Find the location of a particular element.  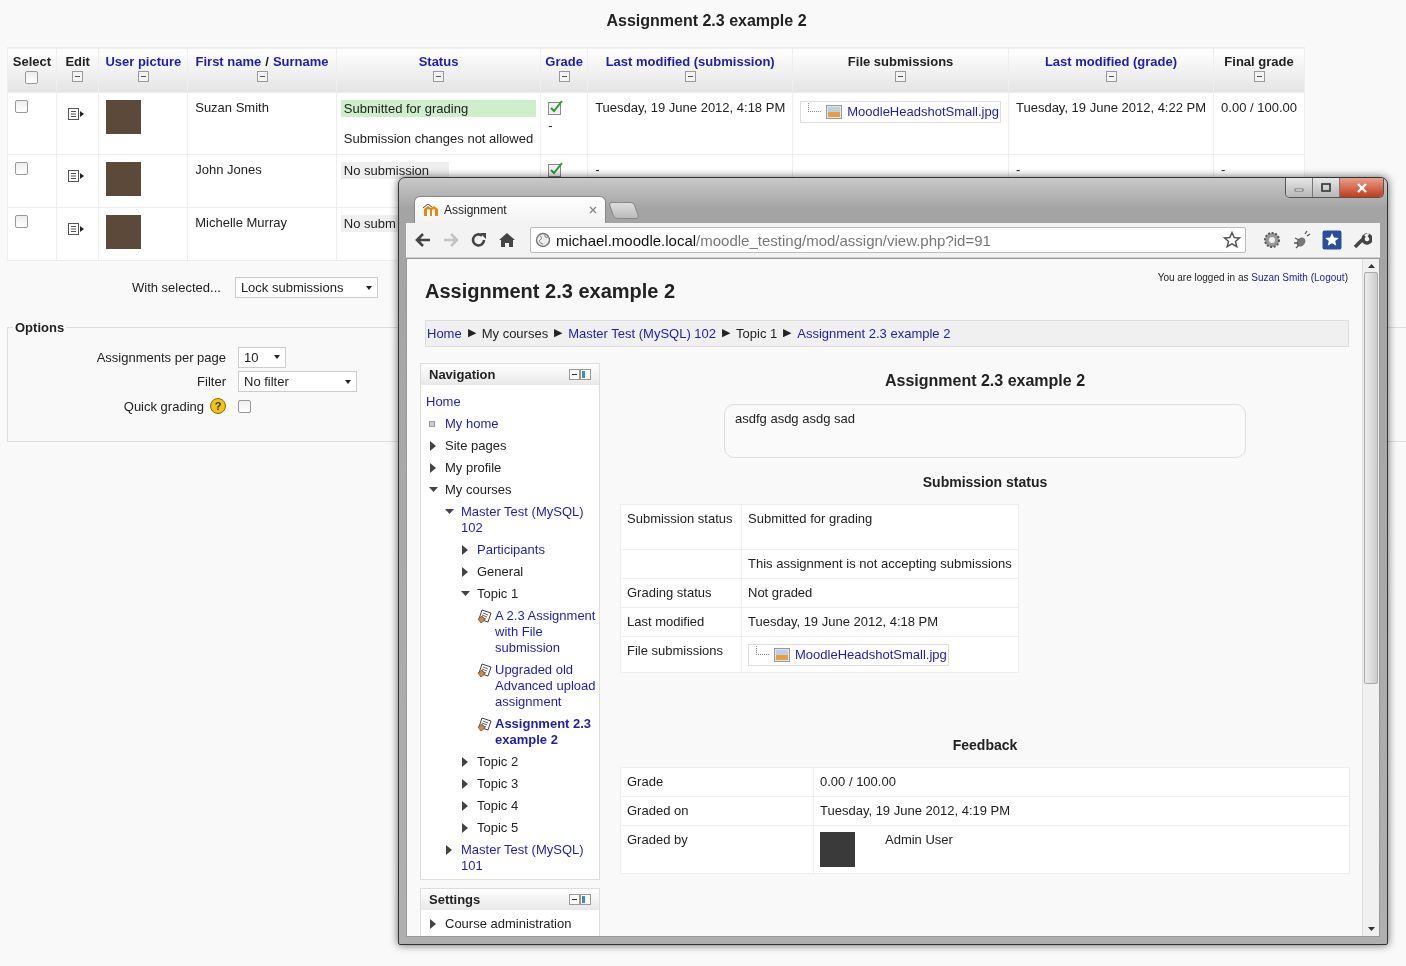

nav-item: My profile is located at coordinates (522, 468).